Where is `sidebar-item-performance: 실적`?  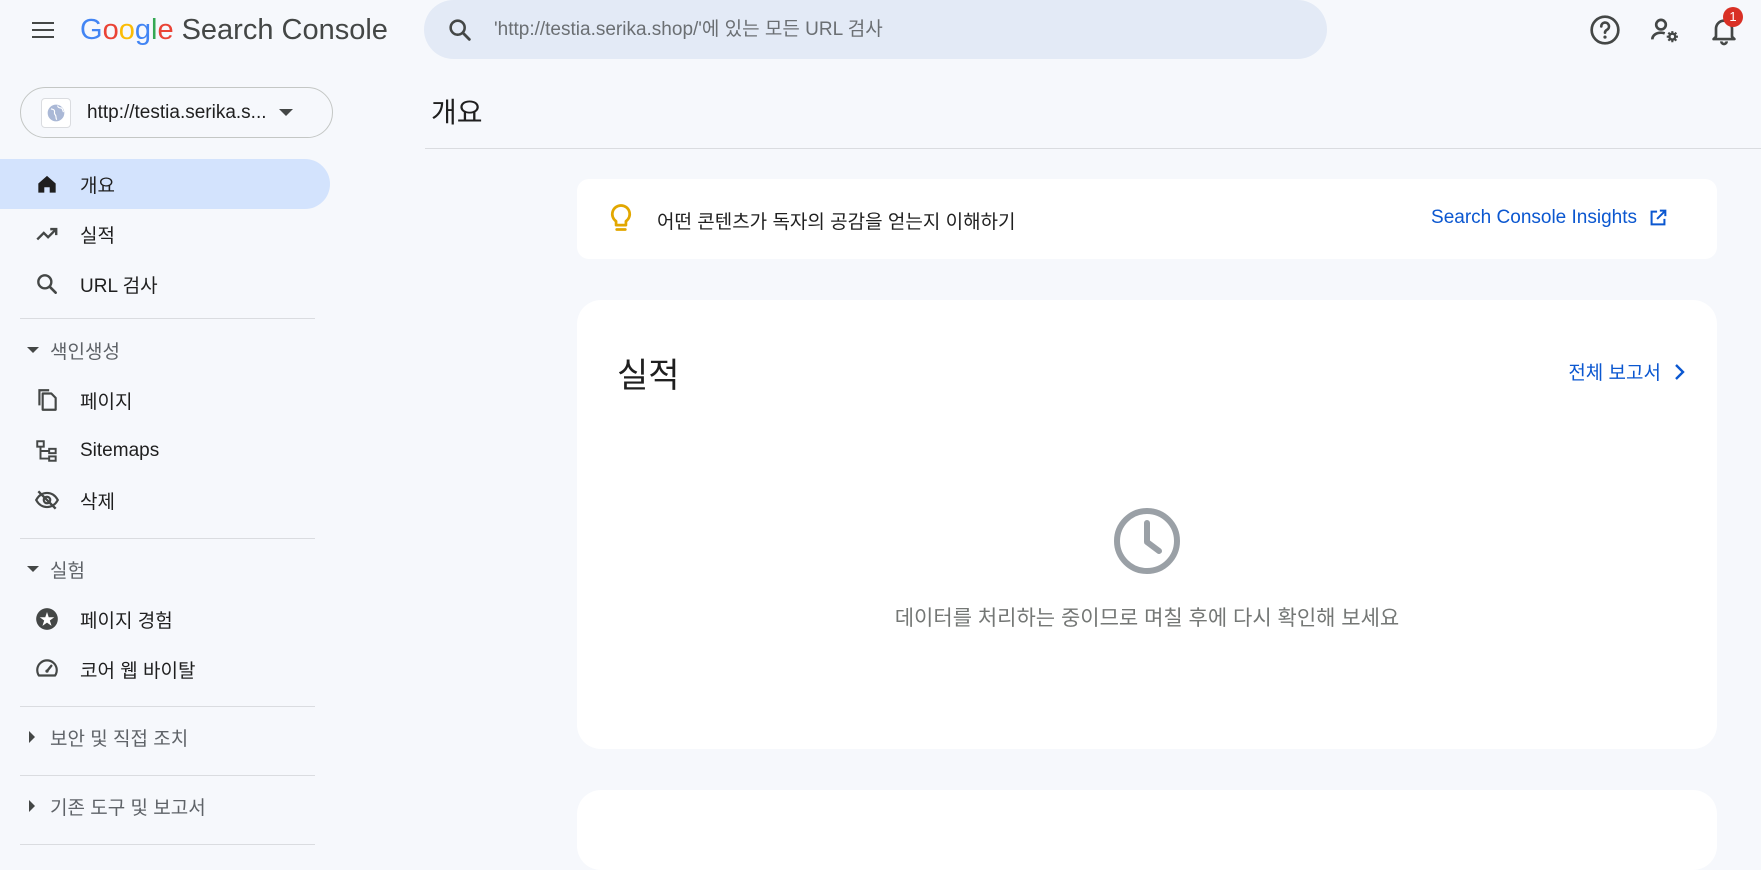
sidebar-item-performance: 실적 is located at coordinates (165, 234).